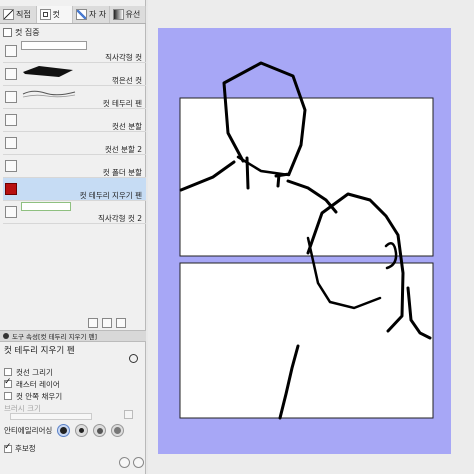 This screenshot has width=474, height=474. Describe the element at coordinates (128, 414) in the screenshot. I see `brush-size-knob` at that location.